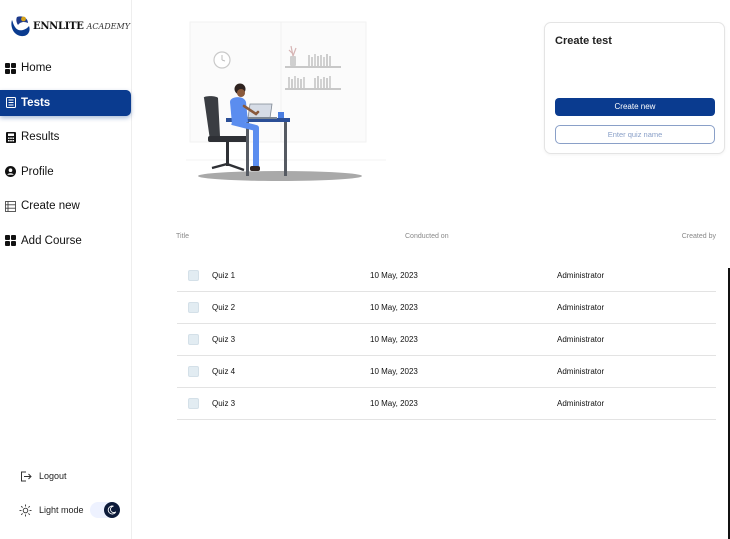 This screenshot has height=539, width=730. I want to click on document-icon, so click(10, 102).